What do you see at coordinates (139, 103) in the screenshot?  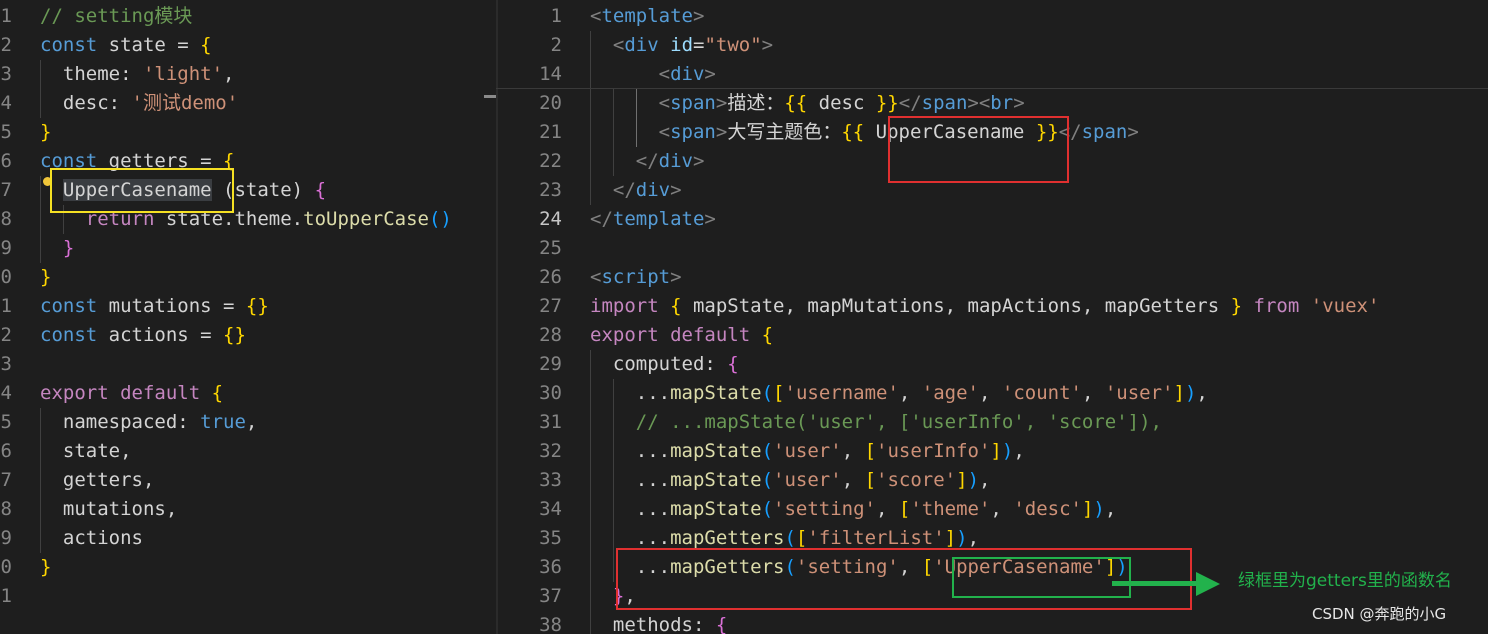 I see `code-text: desc: '测试demo'` at bounding box center [139, 103].